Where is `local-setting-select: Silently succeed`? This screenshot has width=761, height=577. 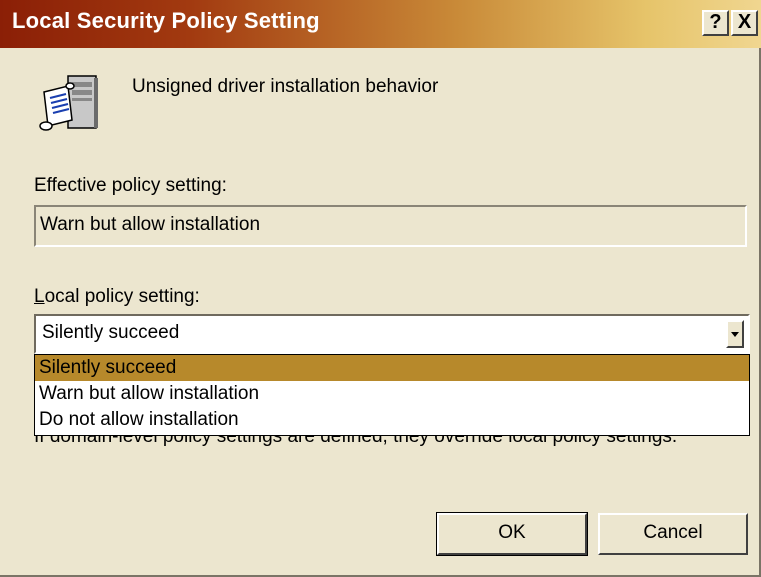
local-setting-select: Silently succeed is located at coordinates (392, 334).